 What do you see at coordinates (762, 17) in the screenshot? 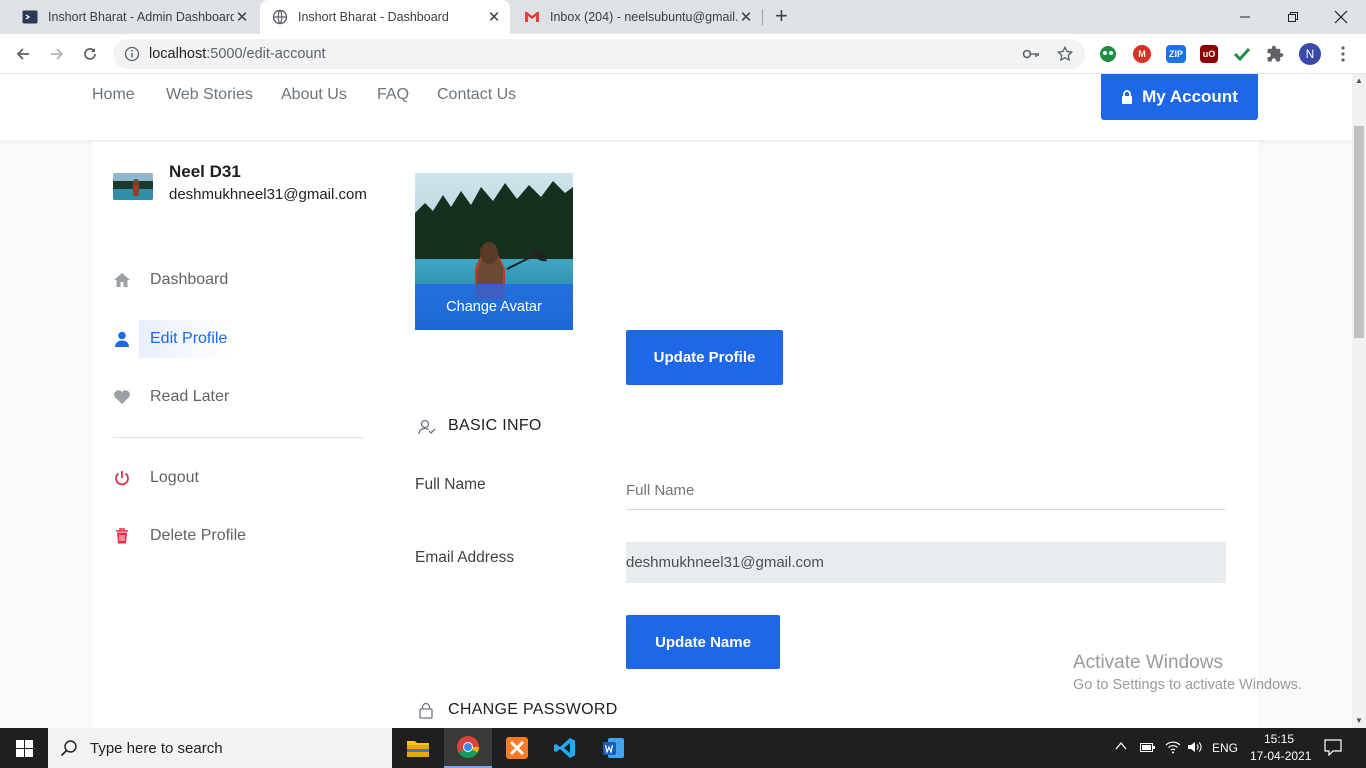
I see `tab-separator` at bounding box center [762, 17].